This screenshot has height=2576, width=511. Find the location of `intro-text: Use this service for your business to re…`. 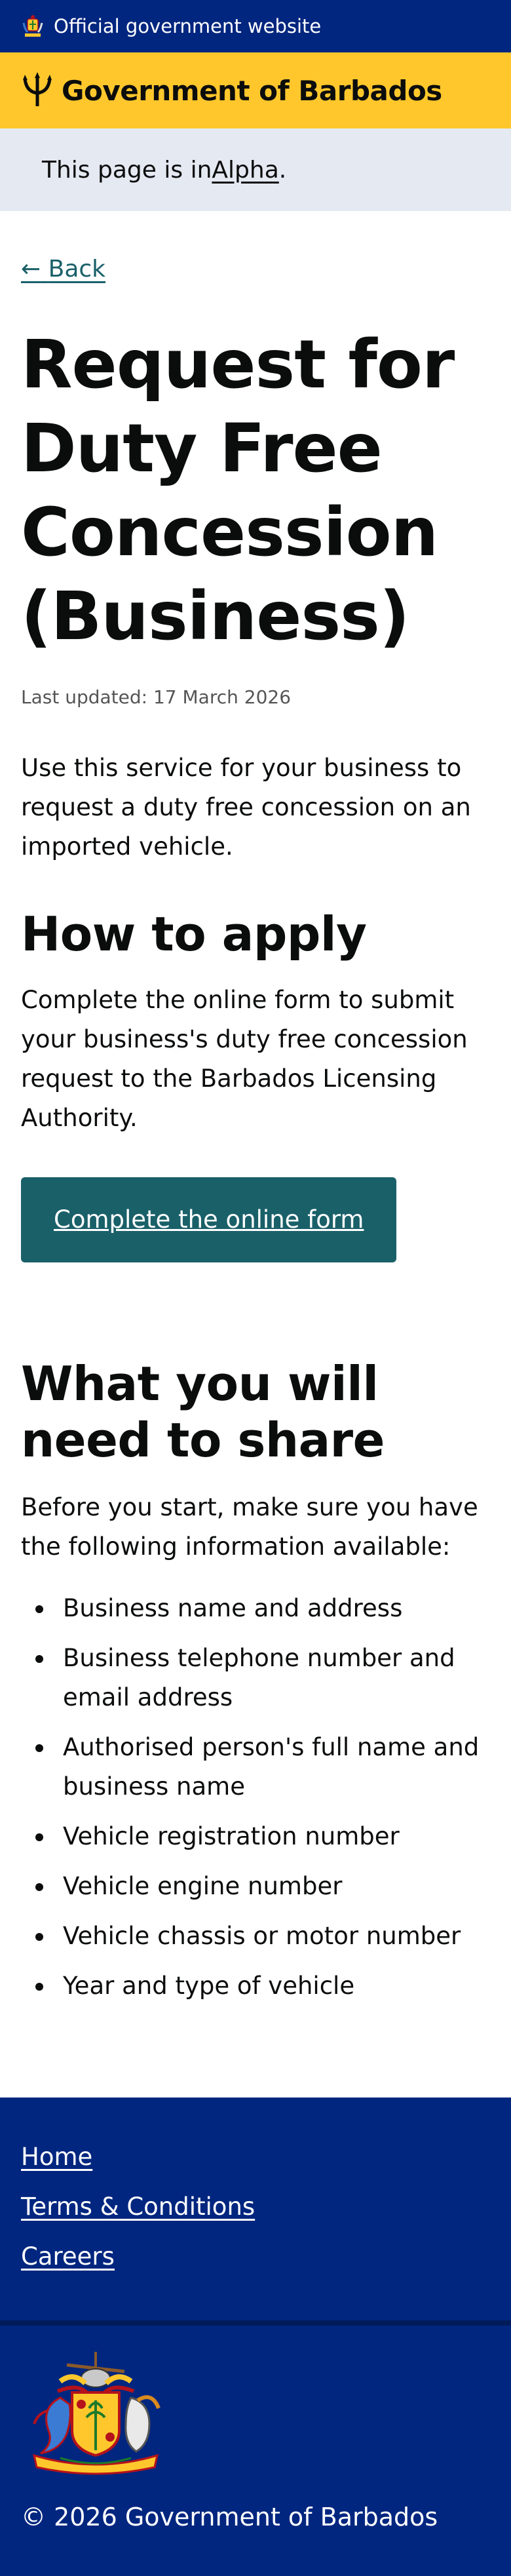

intro-text: Use this service for your business to re… is located at coordinates (246, 807).